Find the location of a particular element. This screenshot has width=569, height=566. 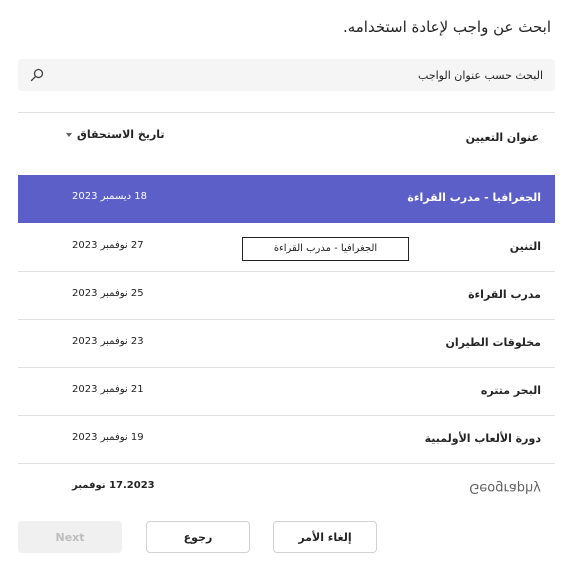

table-row: مخلوقات الطيران 23 نوفمبر 2023 is located at coordinates (286, 344).